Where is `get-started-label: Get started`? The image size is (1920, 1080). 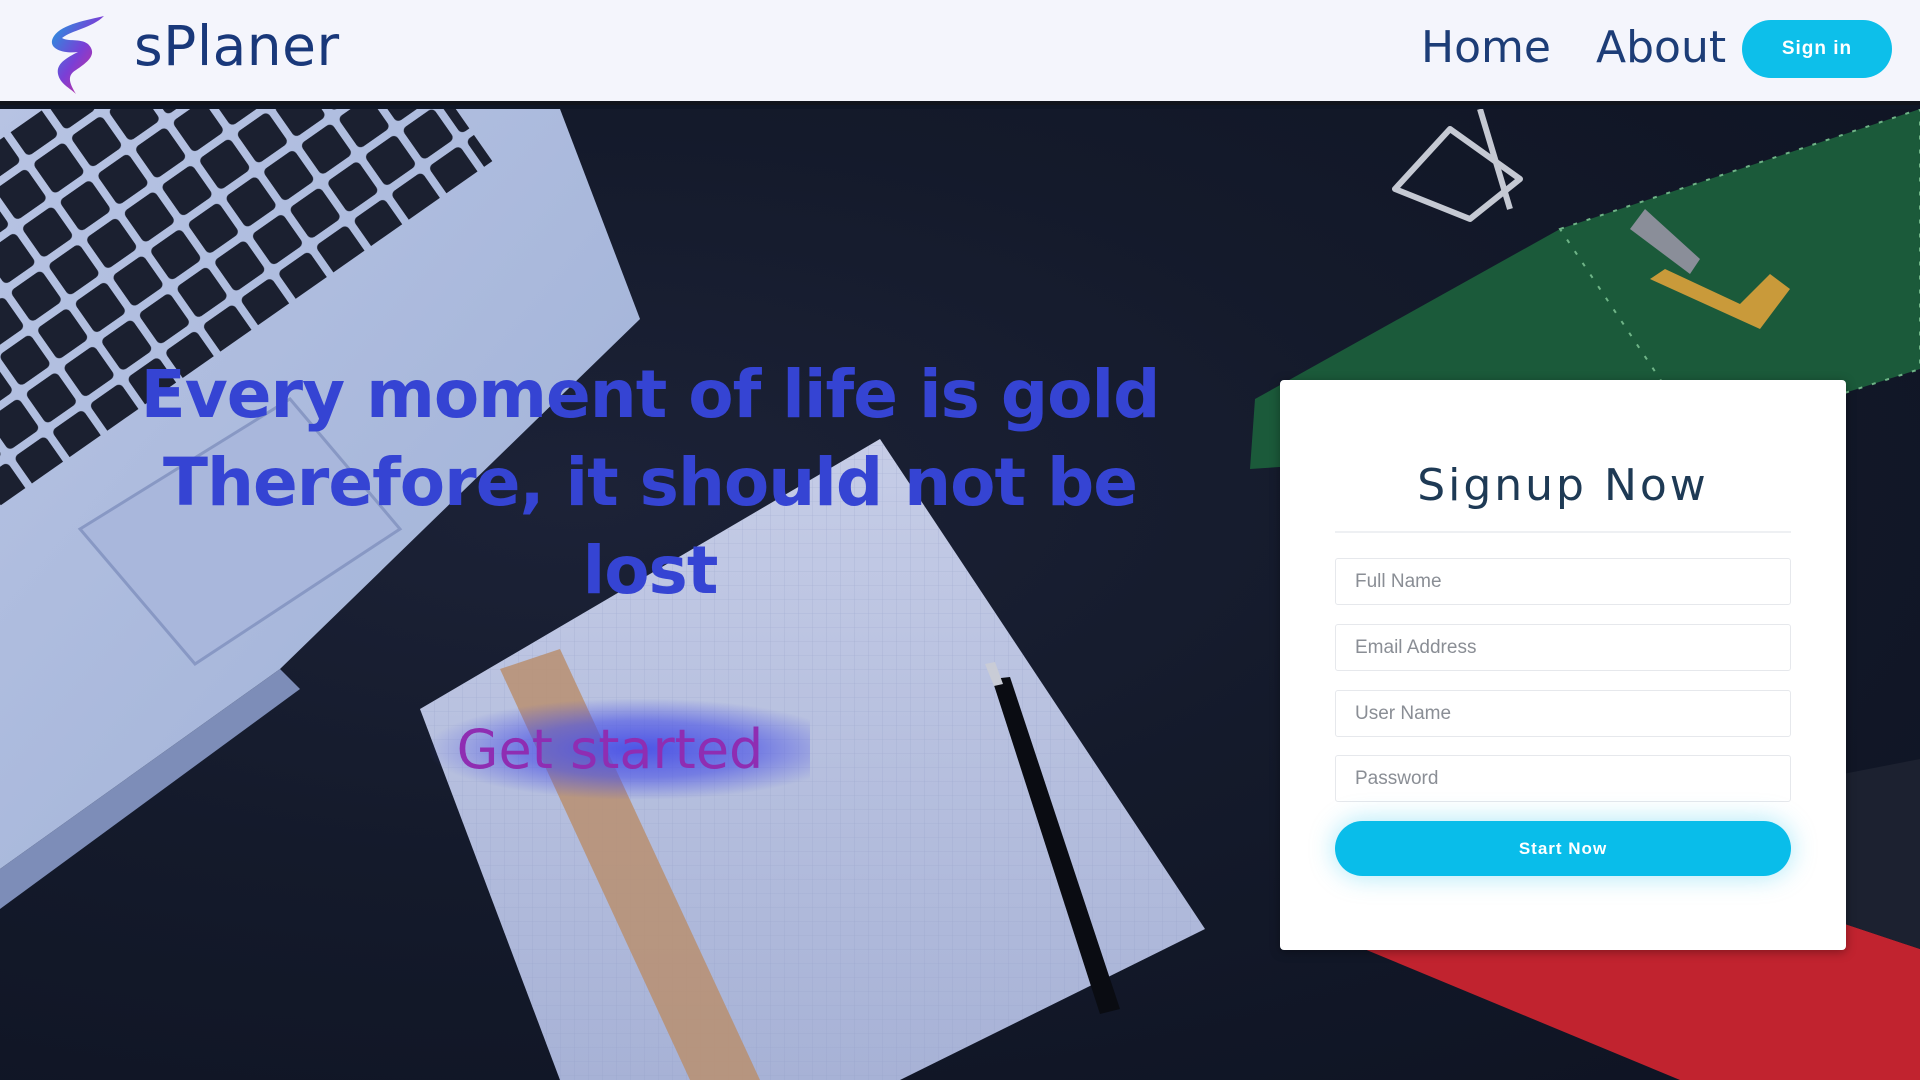 get-started-label: Get started is located at coordinates (610, 749).